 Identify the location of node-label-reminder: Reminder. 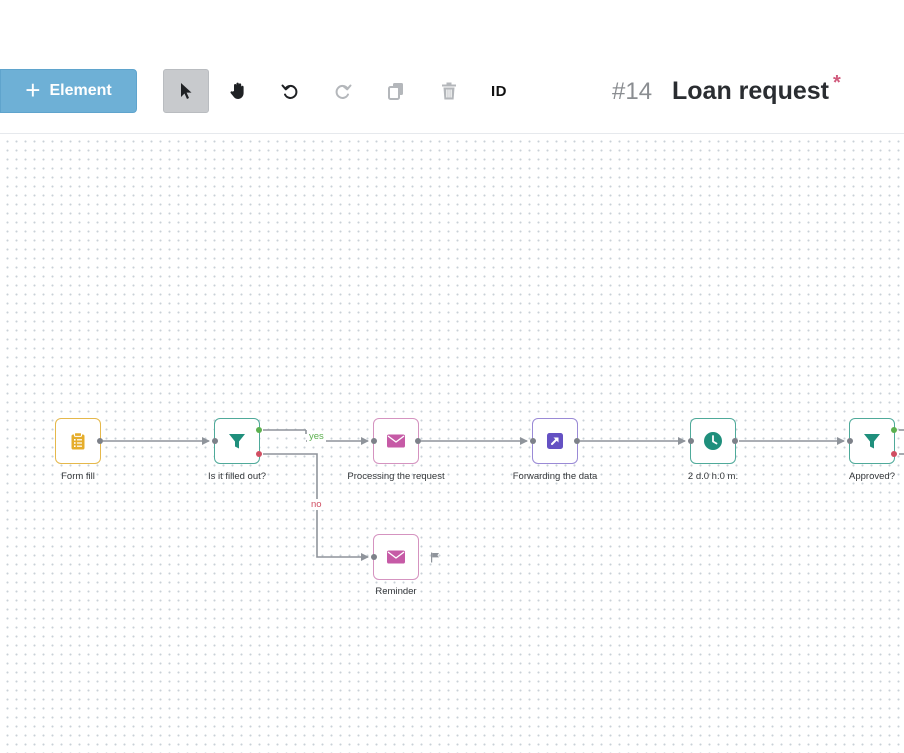
(396, 591).